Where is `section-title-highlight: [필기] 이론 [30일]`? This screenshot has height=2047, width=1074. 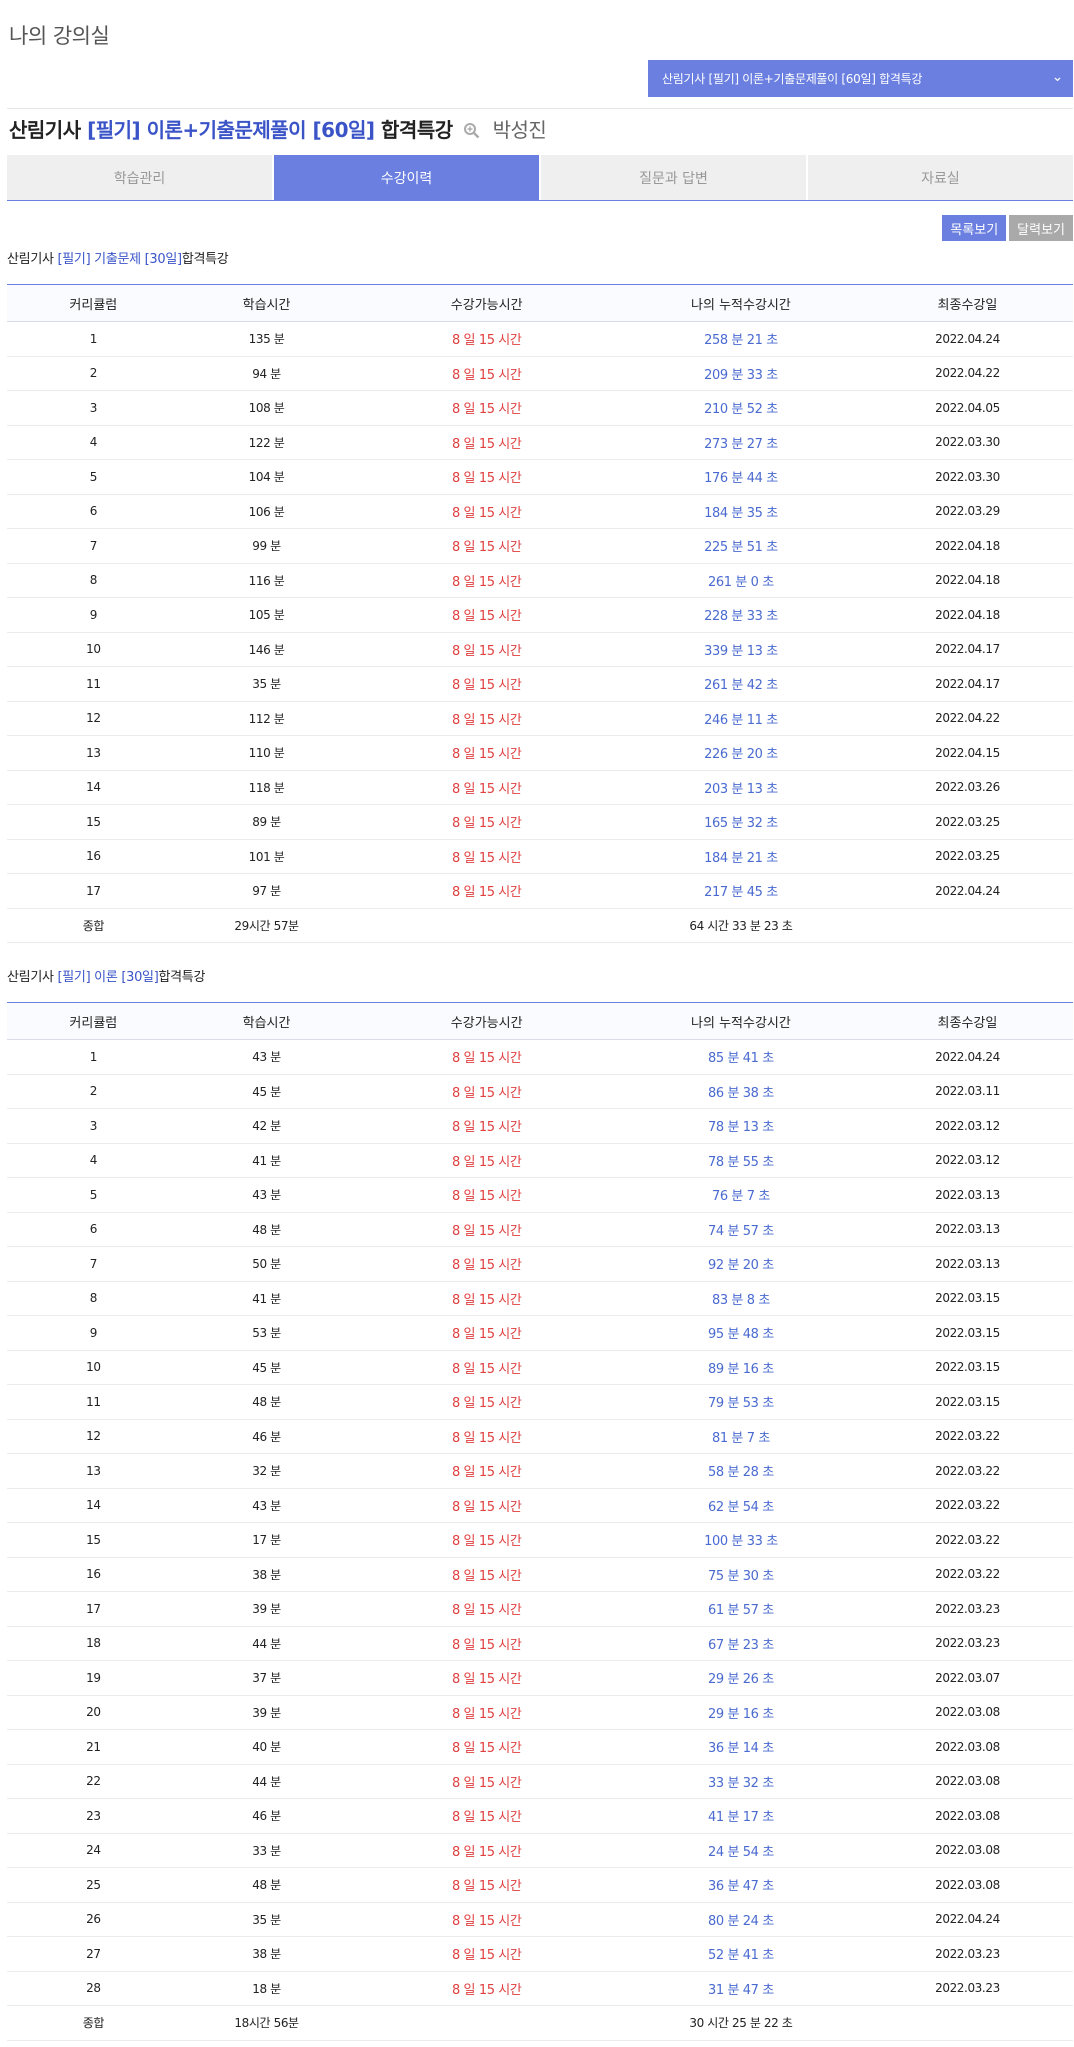
section-title-highlight: [필기] 이론 [30일] is located at coordinates (108, 977).